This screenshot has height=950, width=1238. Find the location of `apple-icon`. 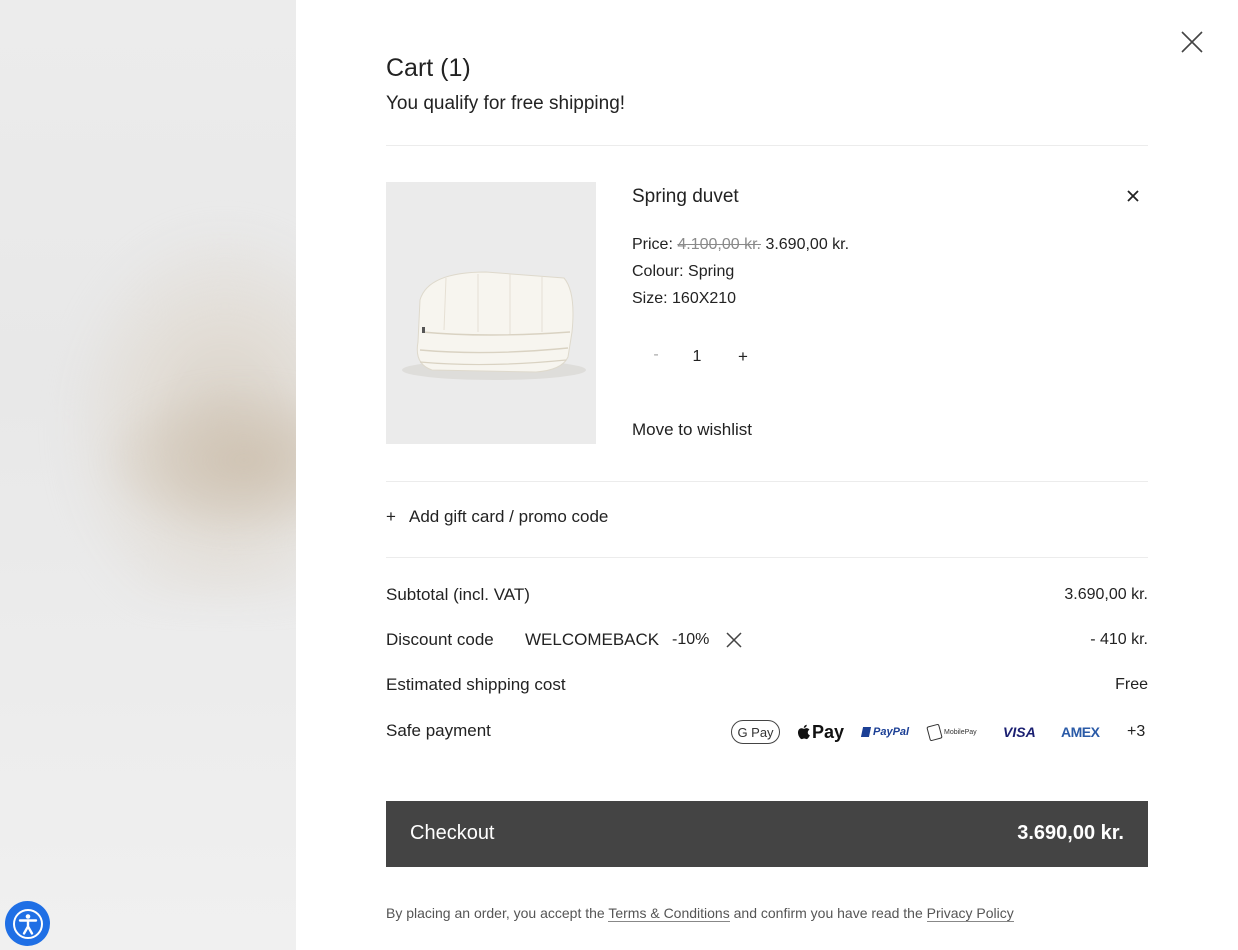

apple-icon is located at coordinates (803, 732).